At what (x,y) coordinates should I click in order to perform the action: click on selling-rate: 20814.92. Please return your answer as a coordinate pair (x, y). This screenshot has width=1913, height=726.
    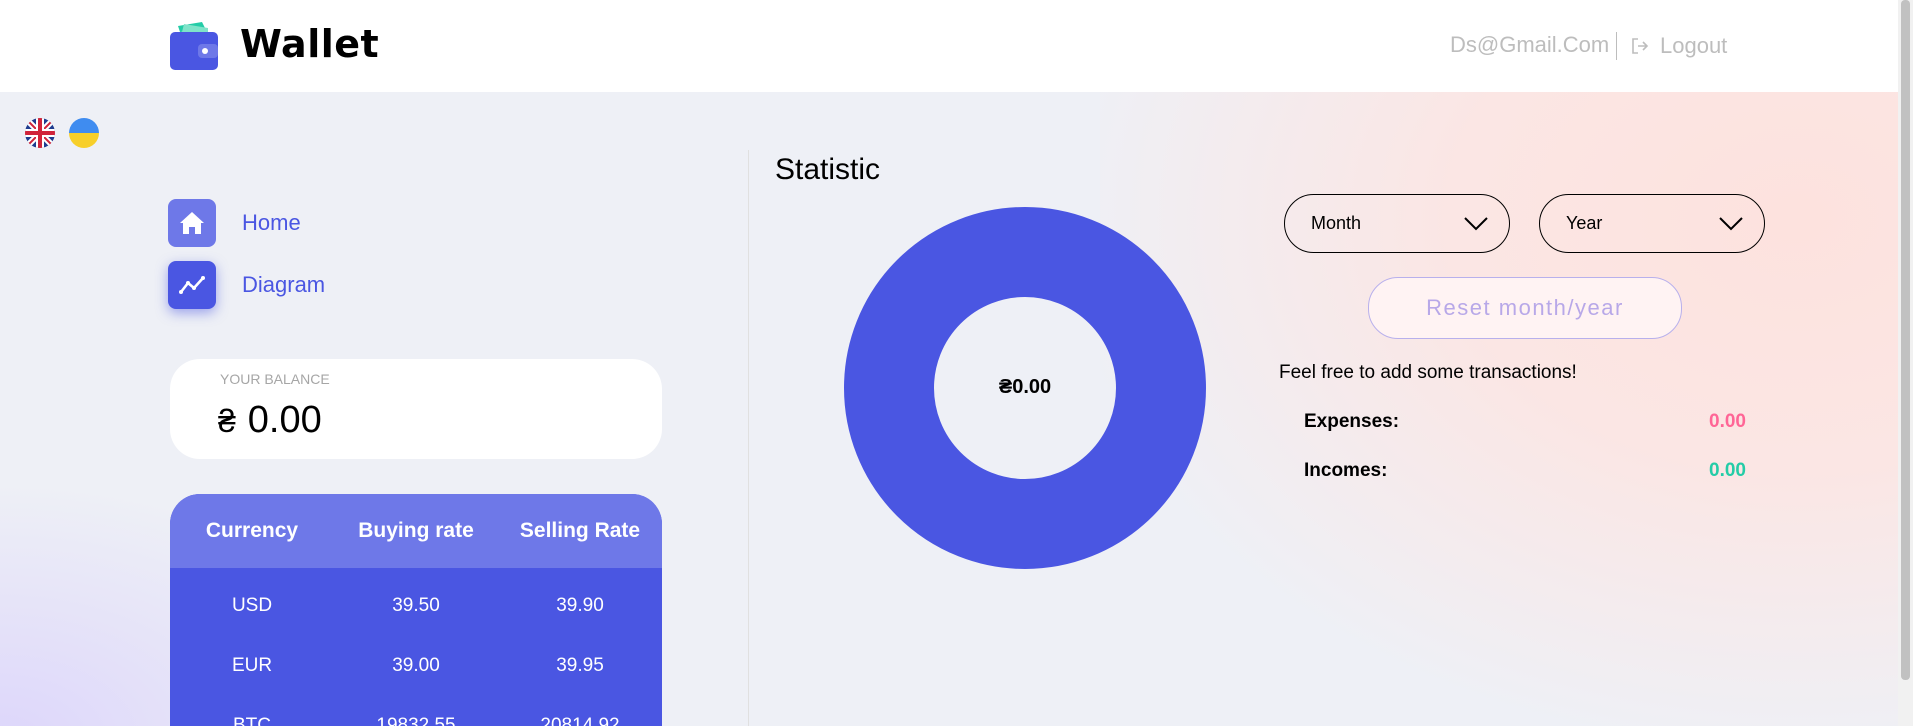
    Looking at the image, I should click on (580, 720).